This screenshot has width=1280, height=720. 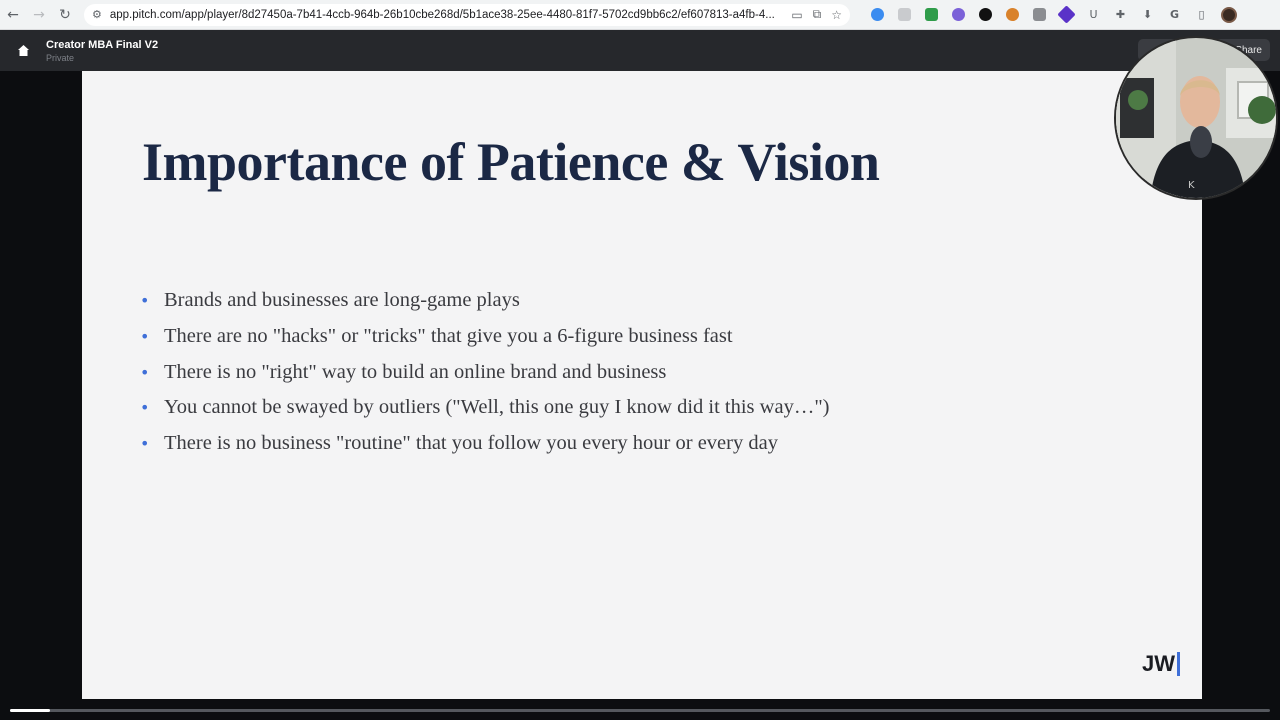 I want to click on jw-logo: JW, so click(x=1161, y=664).